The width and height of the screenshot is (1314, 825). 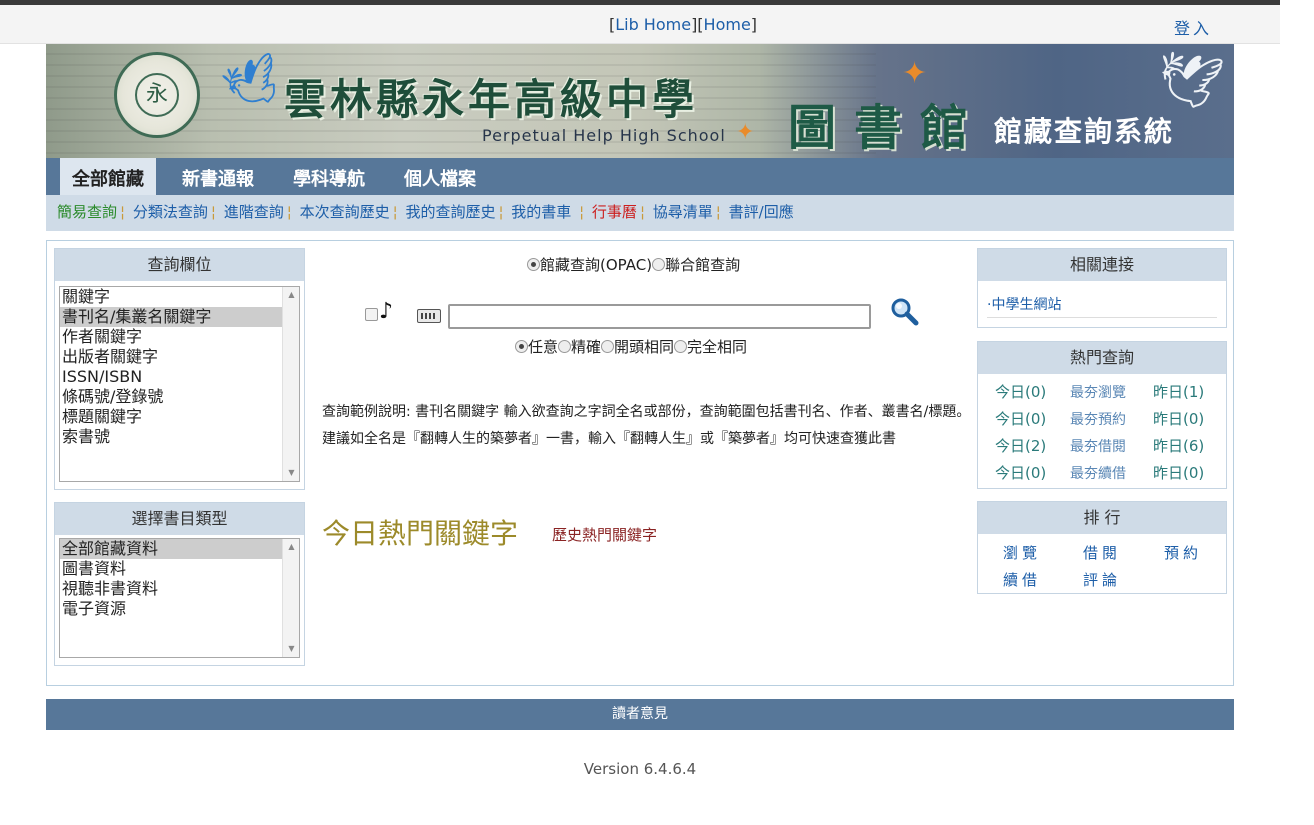 I want to click on rank-review-link: 評論, so click(x=1102, y=579).